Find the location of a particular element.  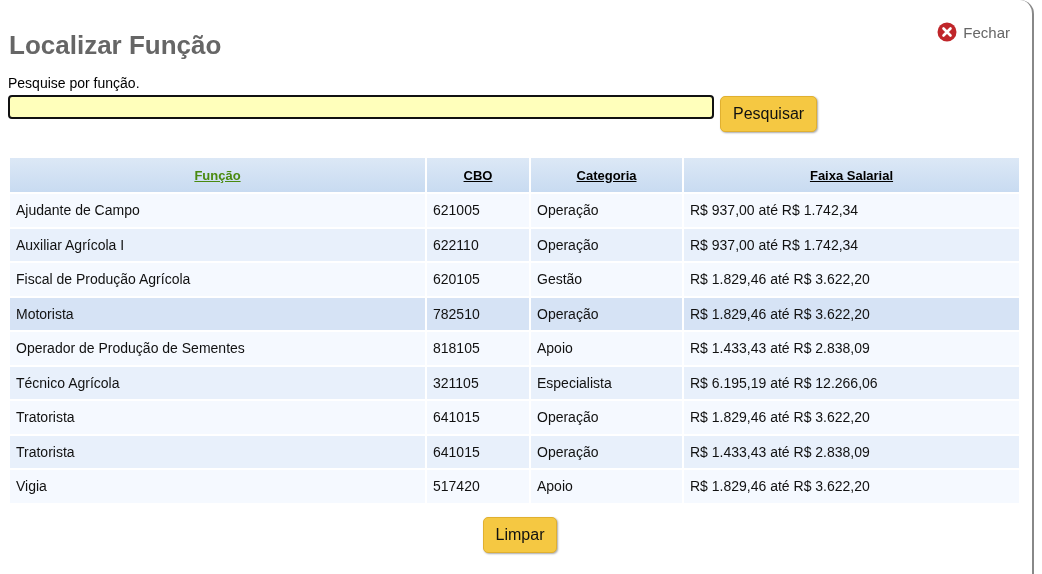

table-cell: 517420 is located at coordinates (478, 486).